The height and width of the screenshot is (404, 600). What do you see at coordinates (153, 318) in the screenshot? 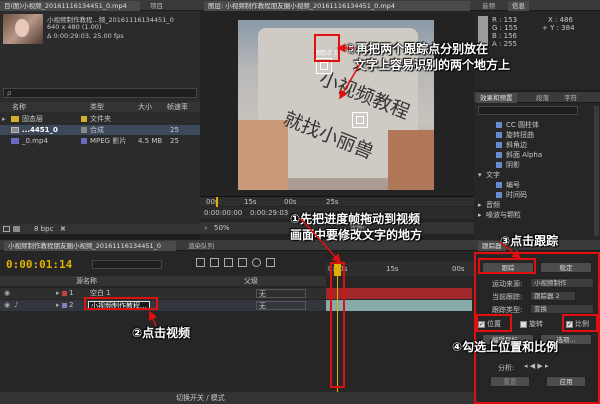
I see `arrow-to-layer` at bounding box center [153, 318].